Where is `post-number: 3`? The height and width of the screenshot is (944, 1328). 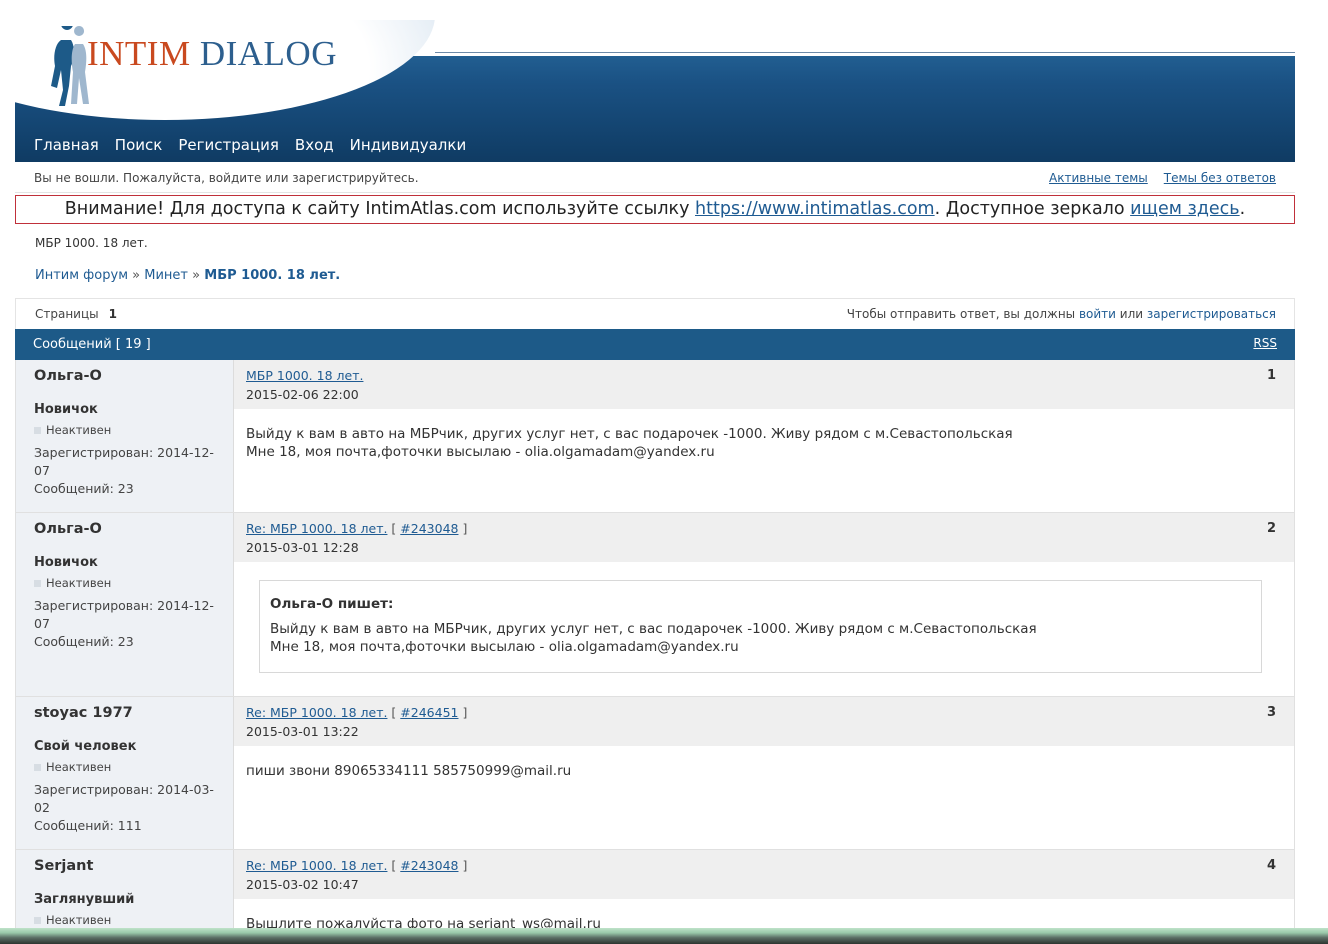
post-number: 3 is located at coordinates (1271, 712).